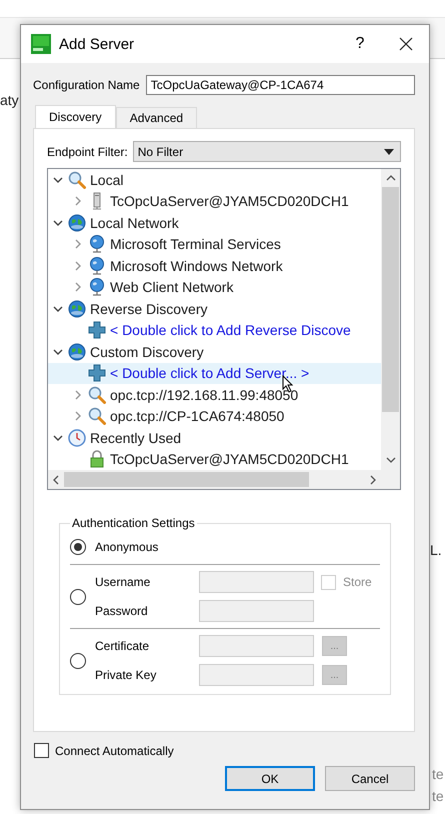 Image resolution: width=445 pixels, height=814 pixels. I want to click on scroll-right-icon, so click(373, 479).